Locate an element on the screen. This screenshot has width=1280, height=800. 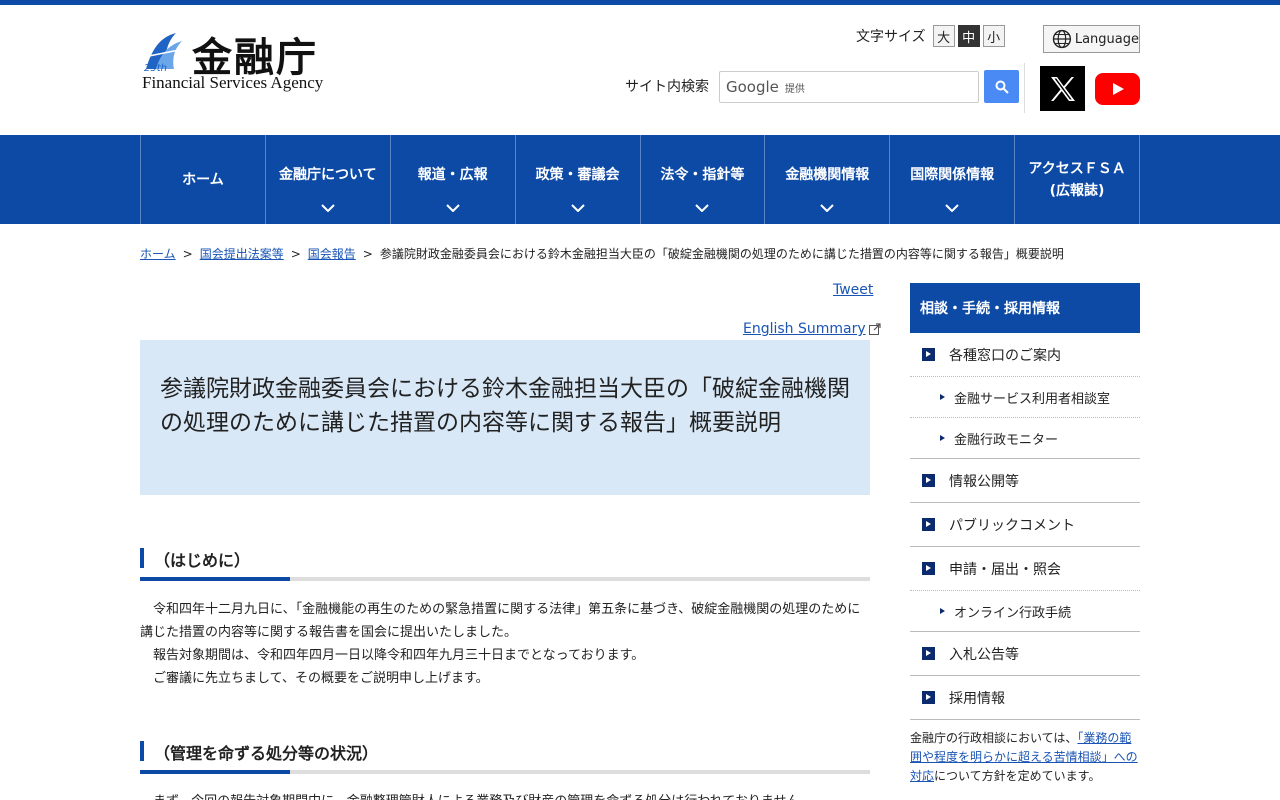
search-button is located at coordinates (1001, 86).